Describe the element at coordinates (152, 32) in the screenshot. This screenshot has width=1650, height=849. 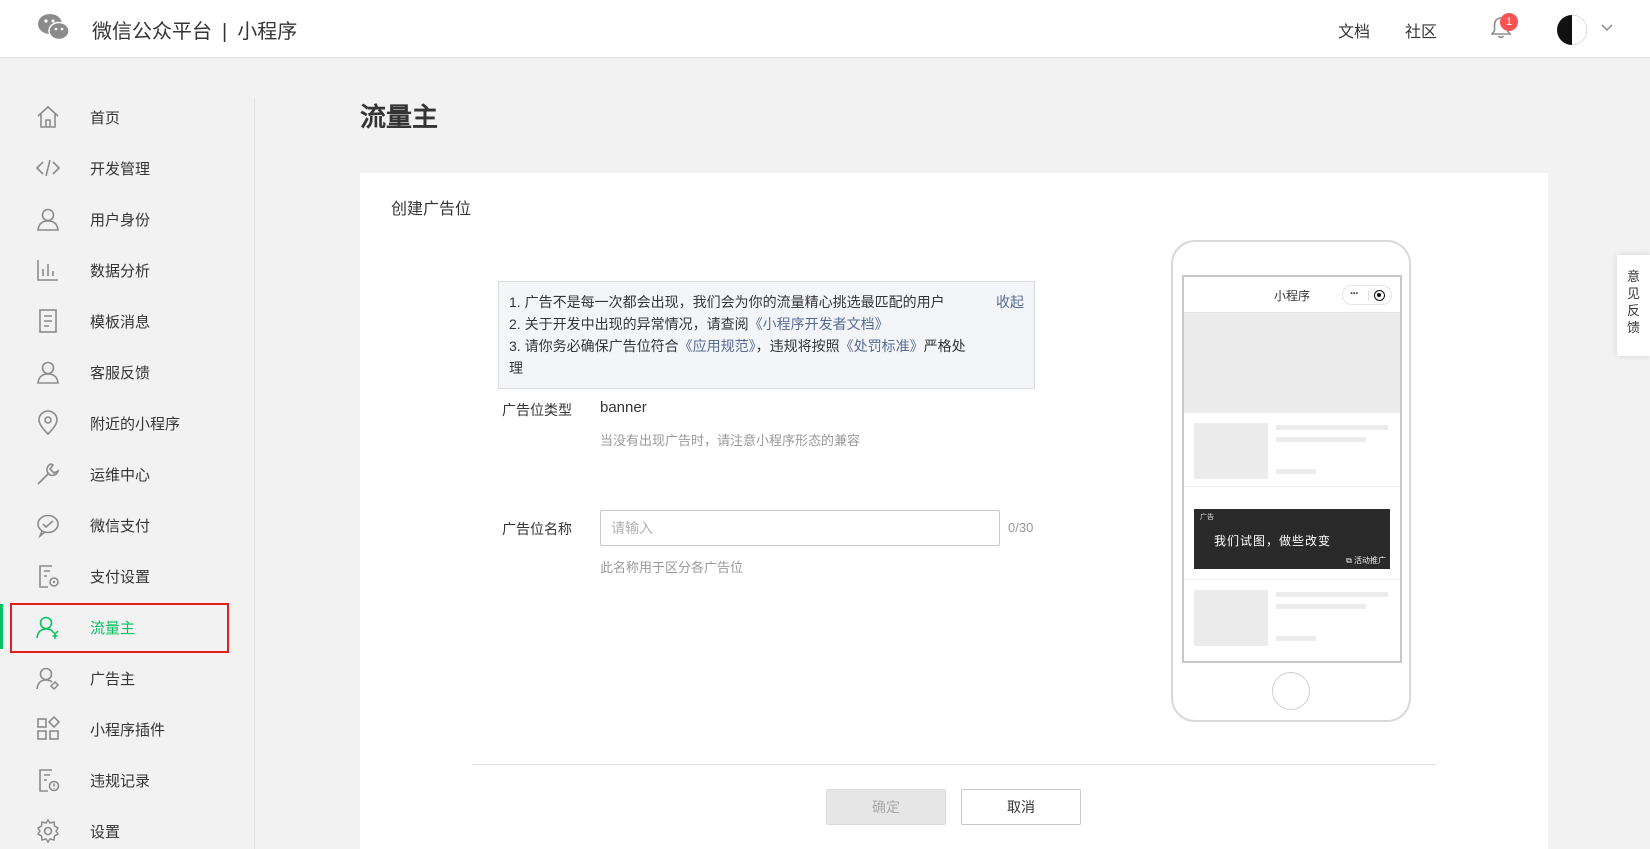
I see `brand-main: 微信公众平台` at that location.